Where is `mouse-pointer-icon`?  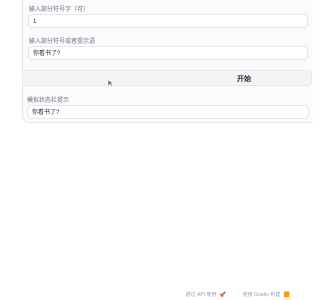 mouse-pointer-icon is located at coordinates (111, 83).